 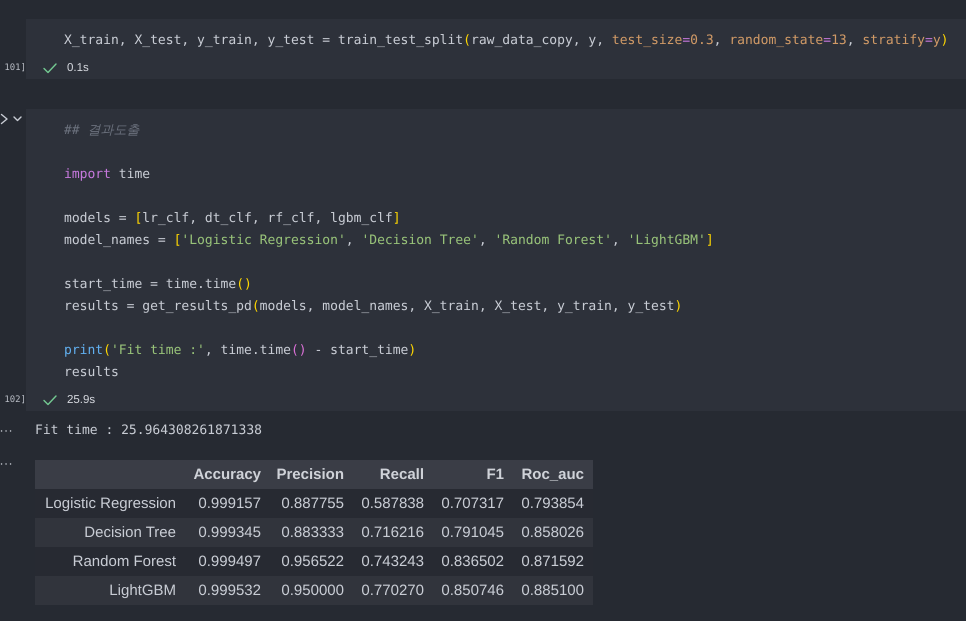 I want to click on chevron-right-icon, so click(x=4, y=119).